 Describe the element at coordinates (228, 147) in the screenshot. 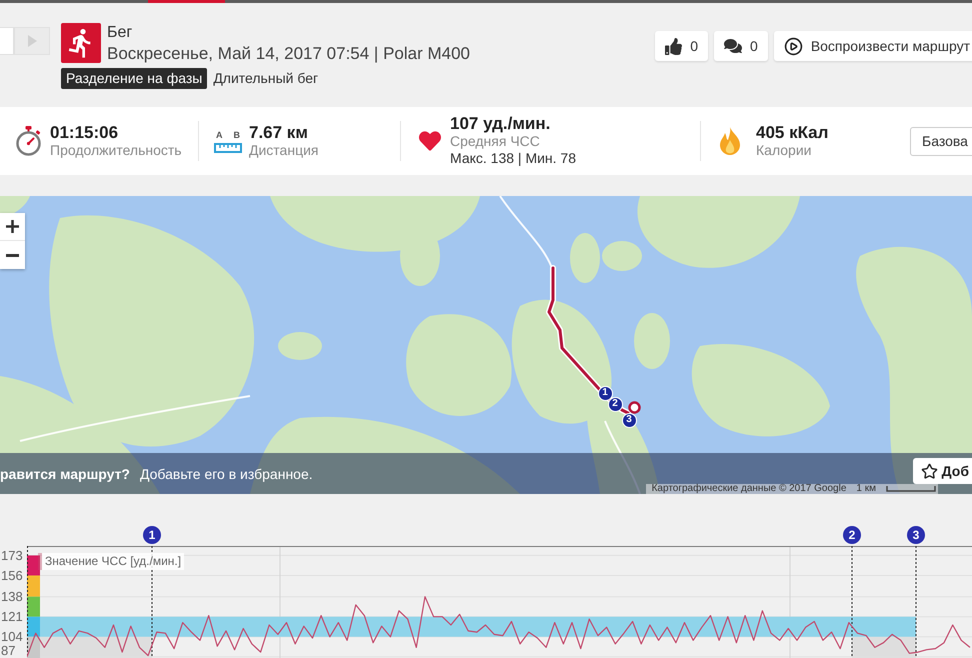

I see `ruler-icon` at that location.